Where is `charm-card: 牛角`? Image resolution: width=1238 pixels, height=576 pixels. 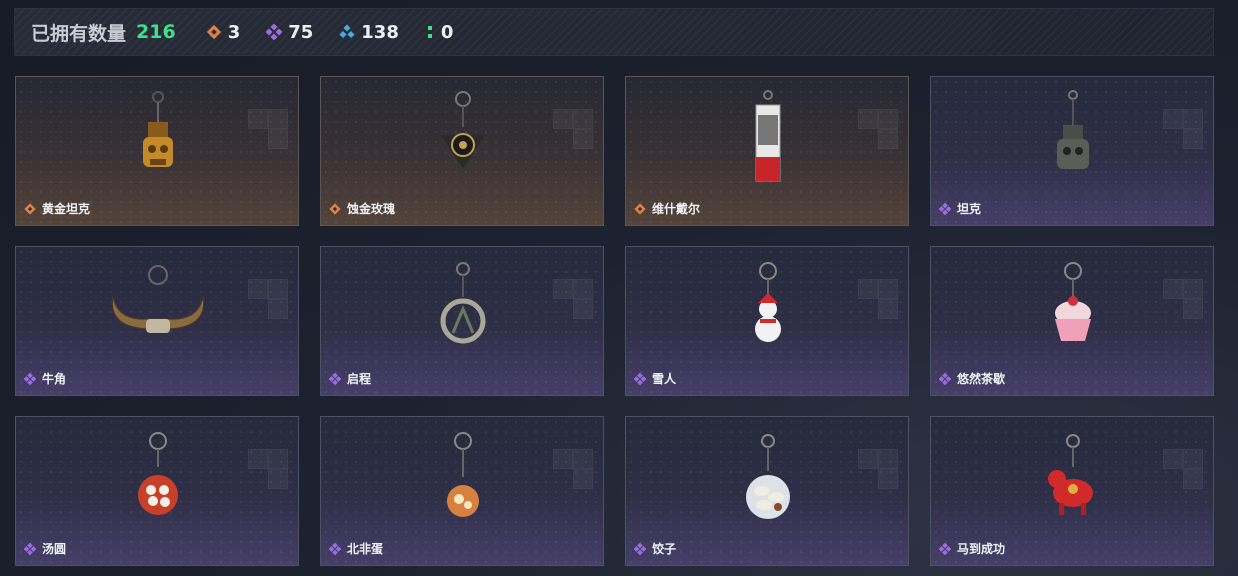
charm-card: 牛角 is located at coordinates (157, 321).